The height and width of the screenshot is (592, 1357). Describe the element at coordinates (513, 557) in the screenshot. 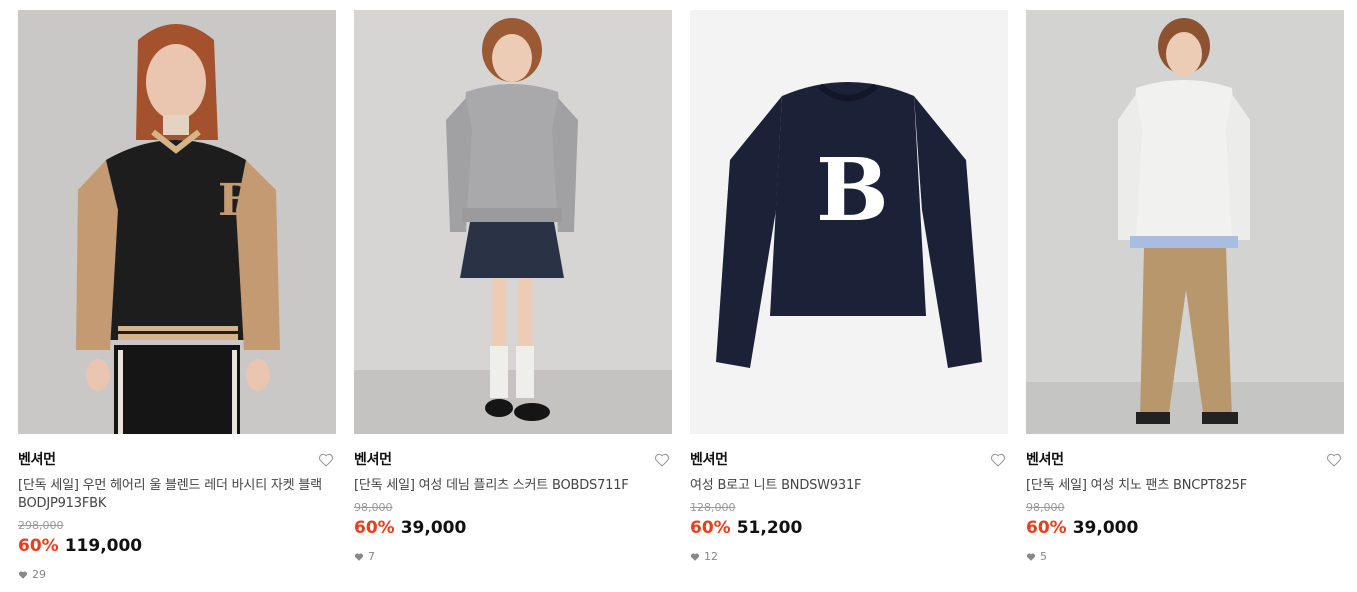

I see `like-count: 7` at that location.